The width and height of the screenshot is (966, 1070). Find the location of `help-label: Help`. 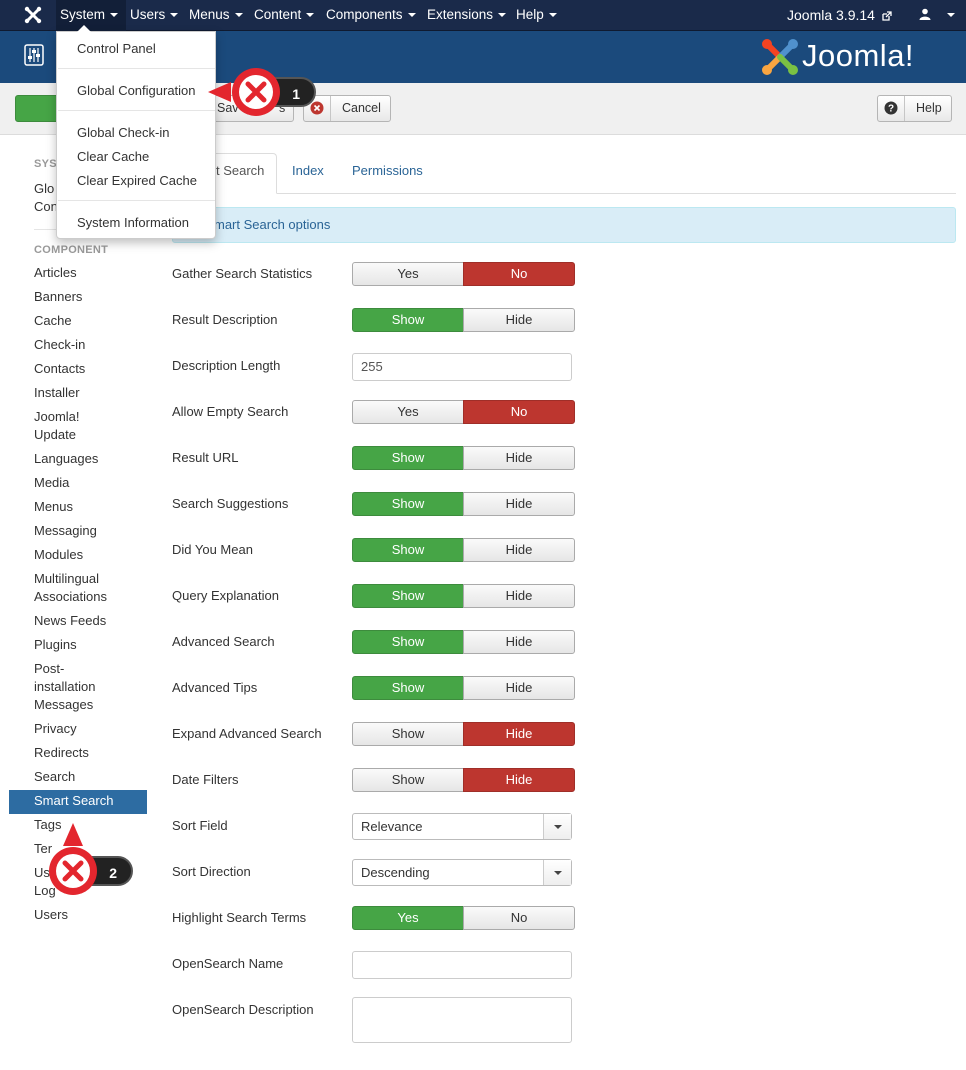

help-label: Help is located at coordinates (929, 108).